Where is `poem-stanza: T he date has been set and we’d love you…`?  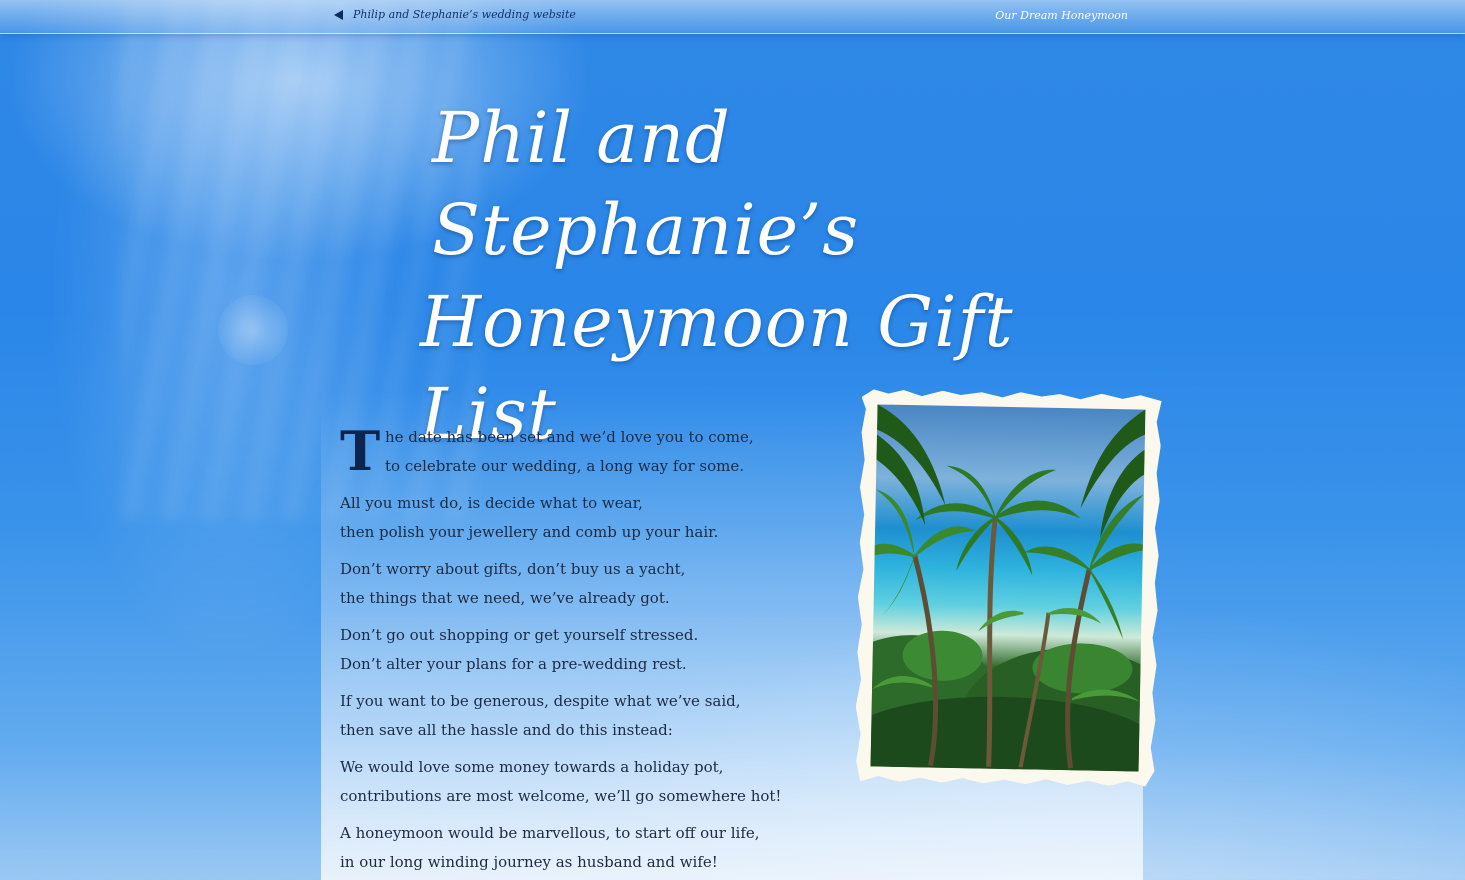
poem-stanza: T he date has been set and we’d love you… is located at coordinates (575, 452).